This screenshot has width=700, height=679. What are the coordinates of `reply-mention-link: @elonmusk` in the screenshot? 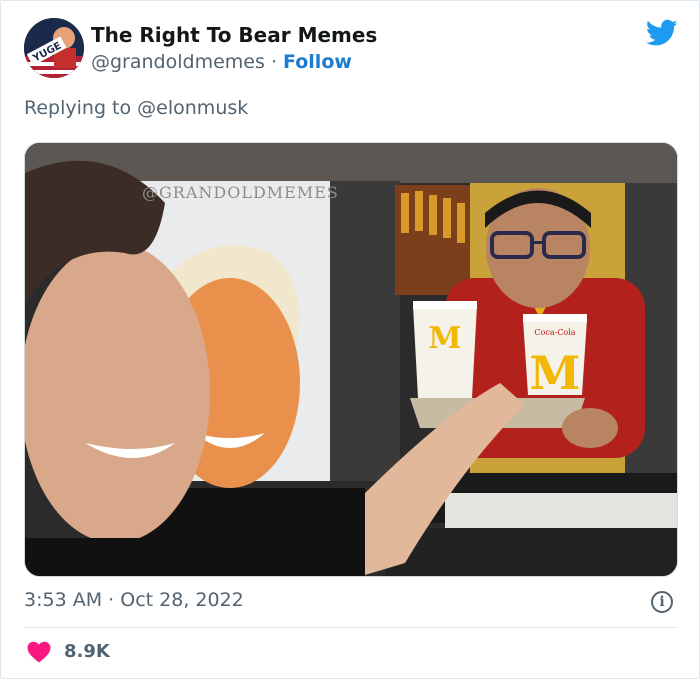 It's located at (192, 108).